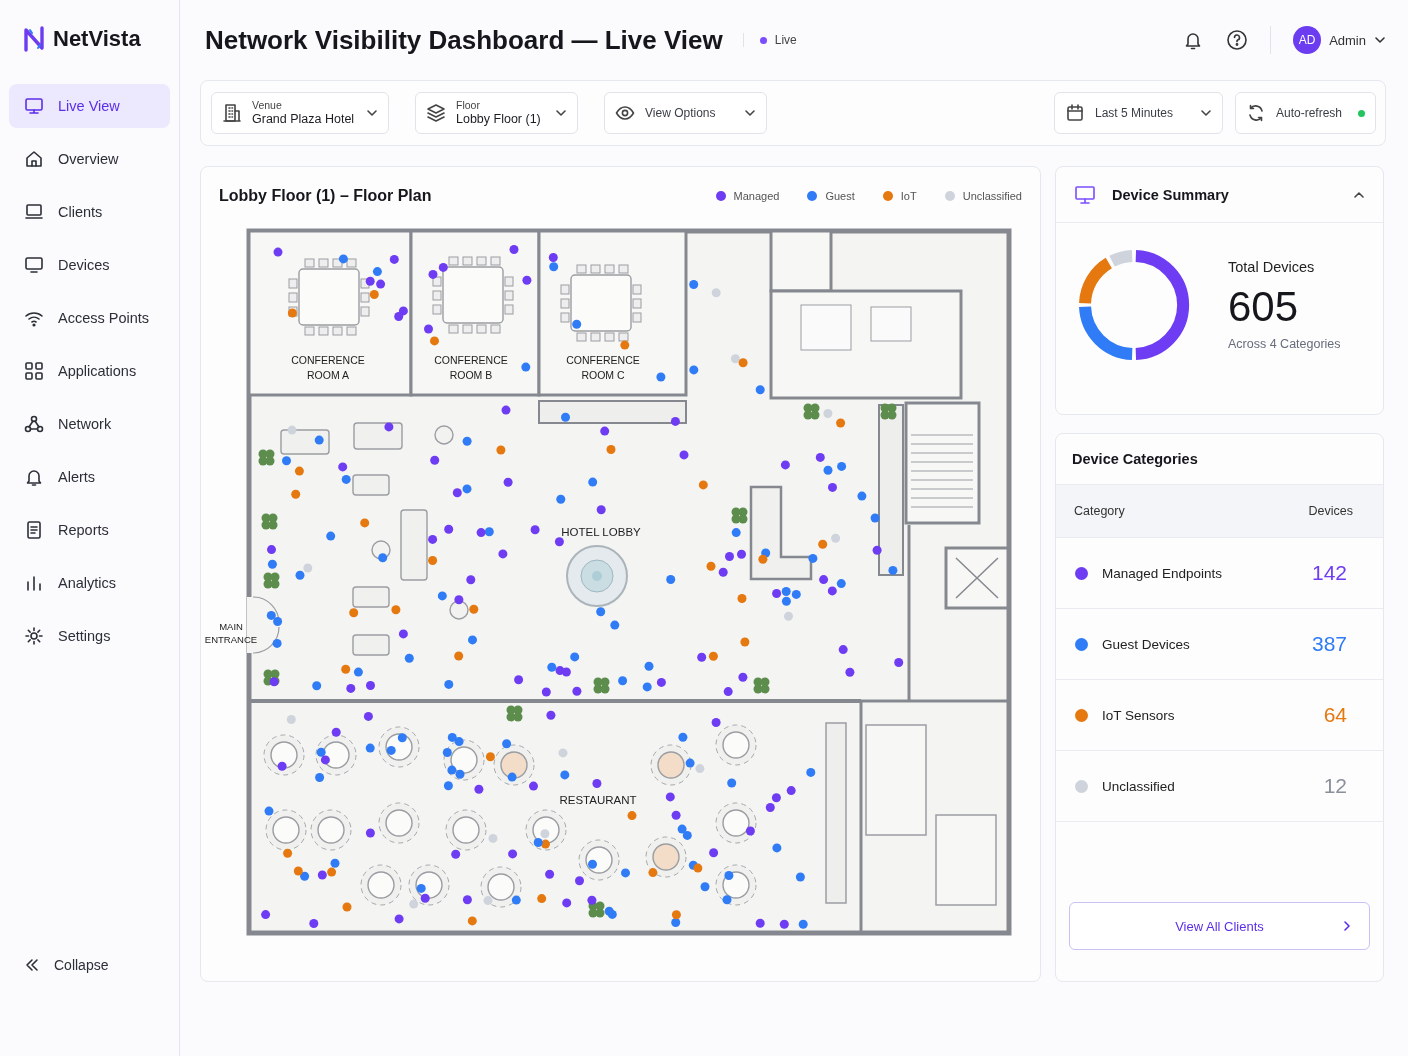  Describe the element at coordinates (1219, 926) in the screenshot. I see `view-all-clients-button: View All Clients` at that location.